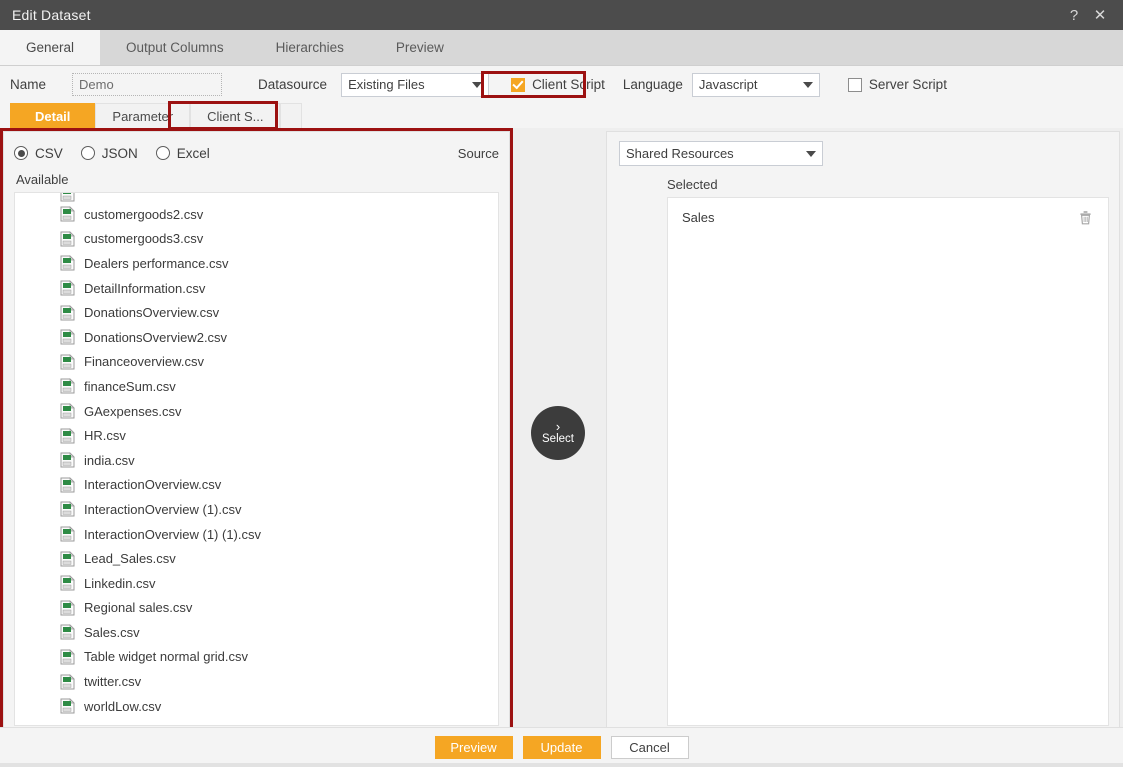  What do you see at coordinates (256, 608) in the screenshot?
I see `list-item: Regional sales.csv` at bounding box center [256, 608].